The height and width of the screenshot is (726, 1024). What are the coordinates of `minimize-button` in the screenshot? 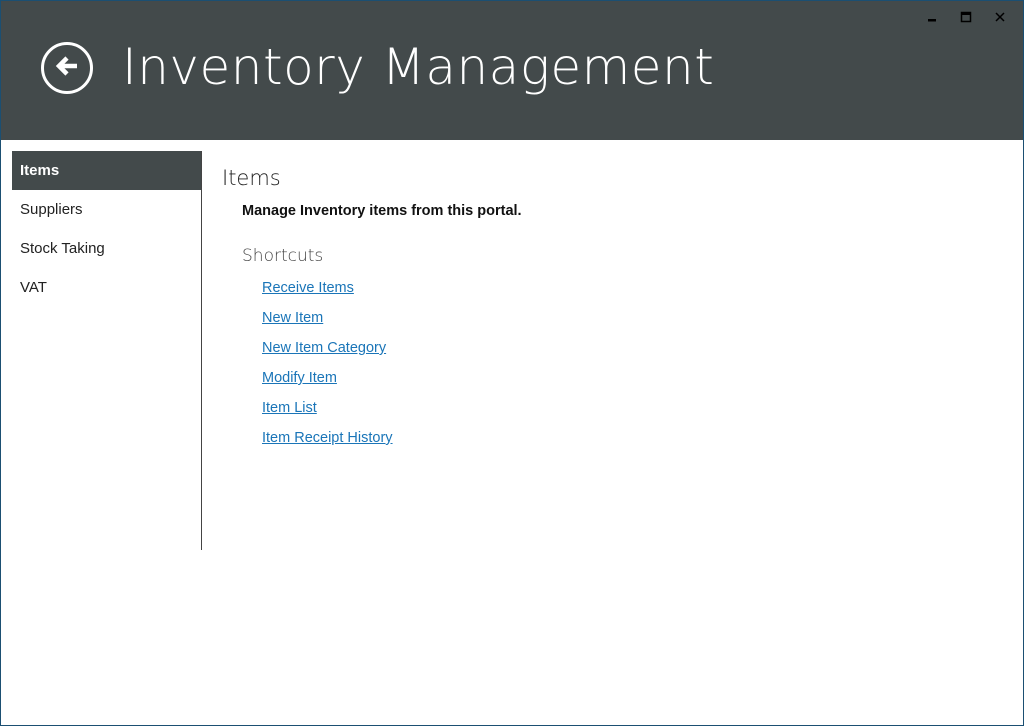 It's located at (932, 19).